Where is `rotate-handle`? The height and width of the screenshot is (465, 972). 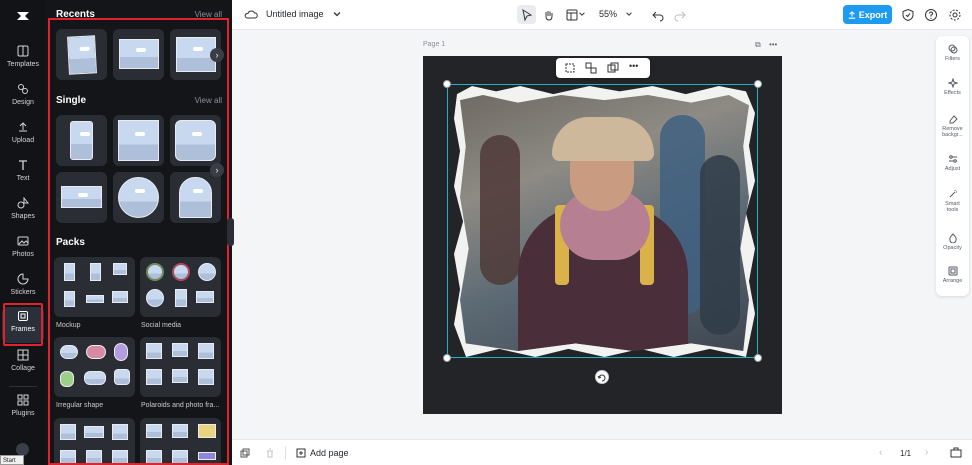 rotate-handle is located at coordinates (602, 377).